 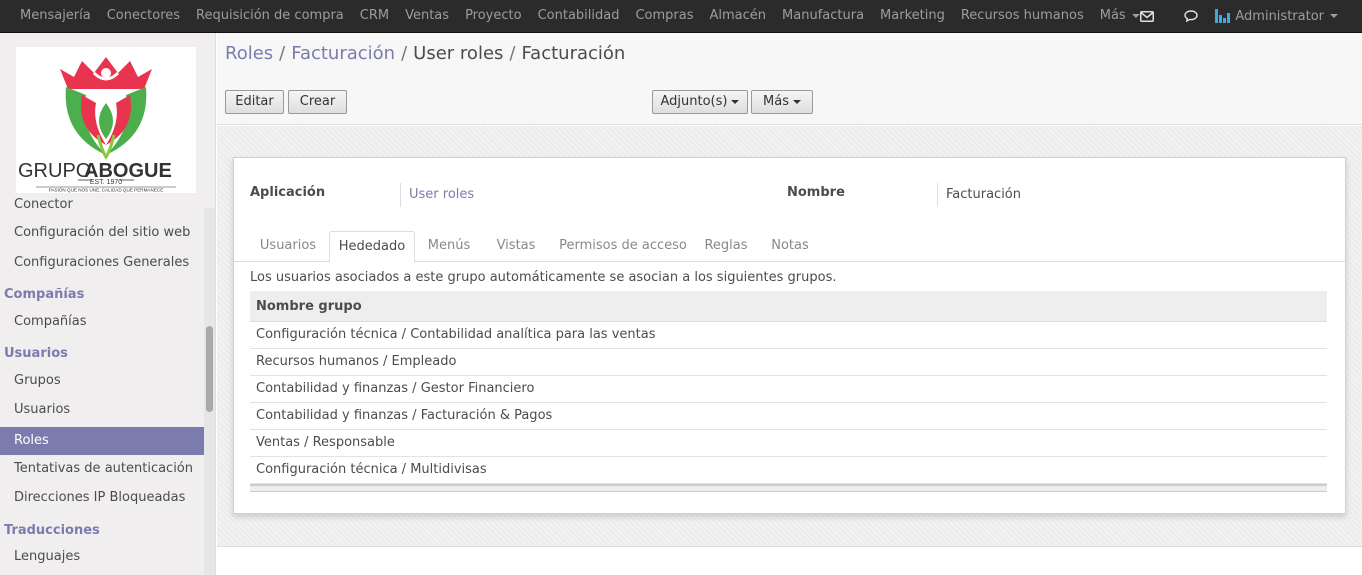 I want to click on menu-item-conectores: Conectores, so click(x=143, y=16).